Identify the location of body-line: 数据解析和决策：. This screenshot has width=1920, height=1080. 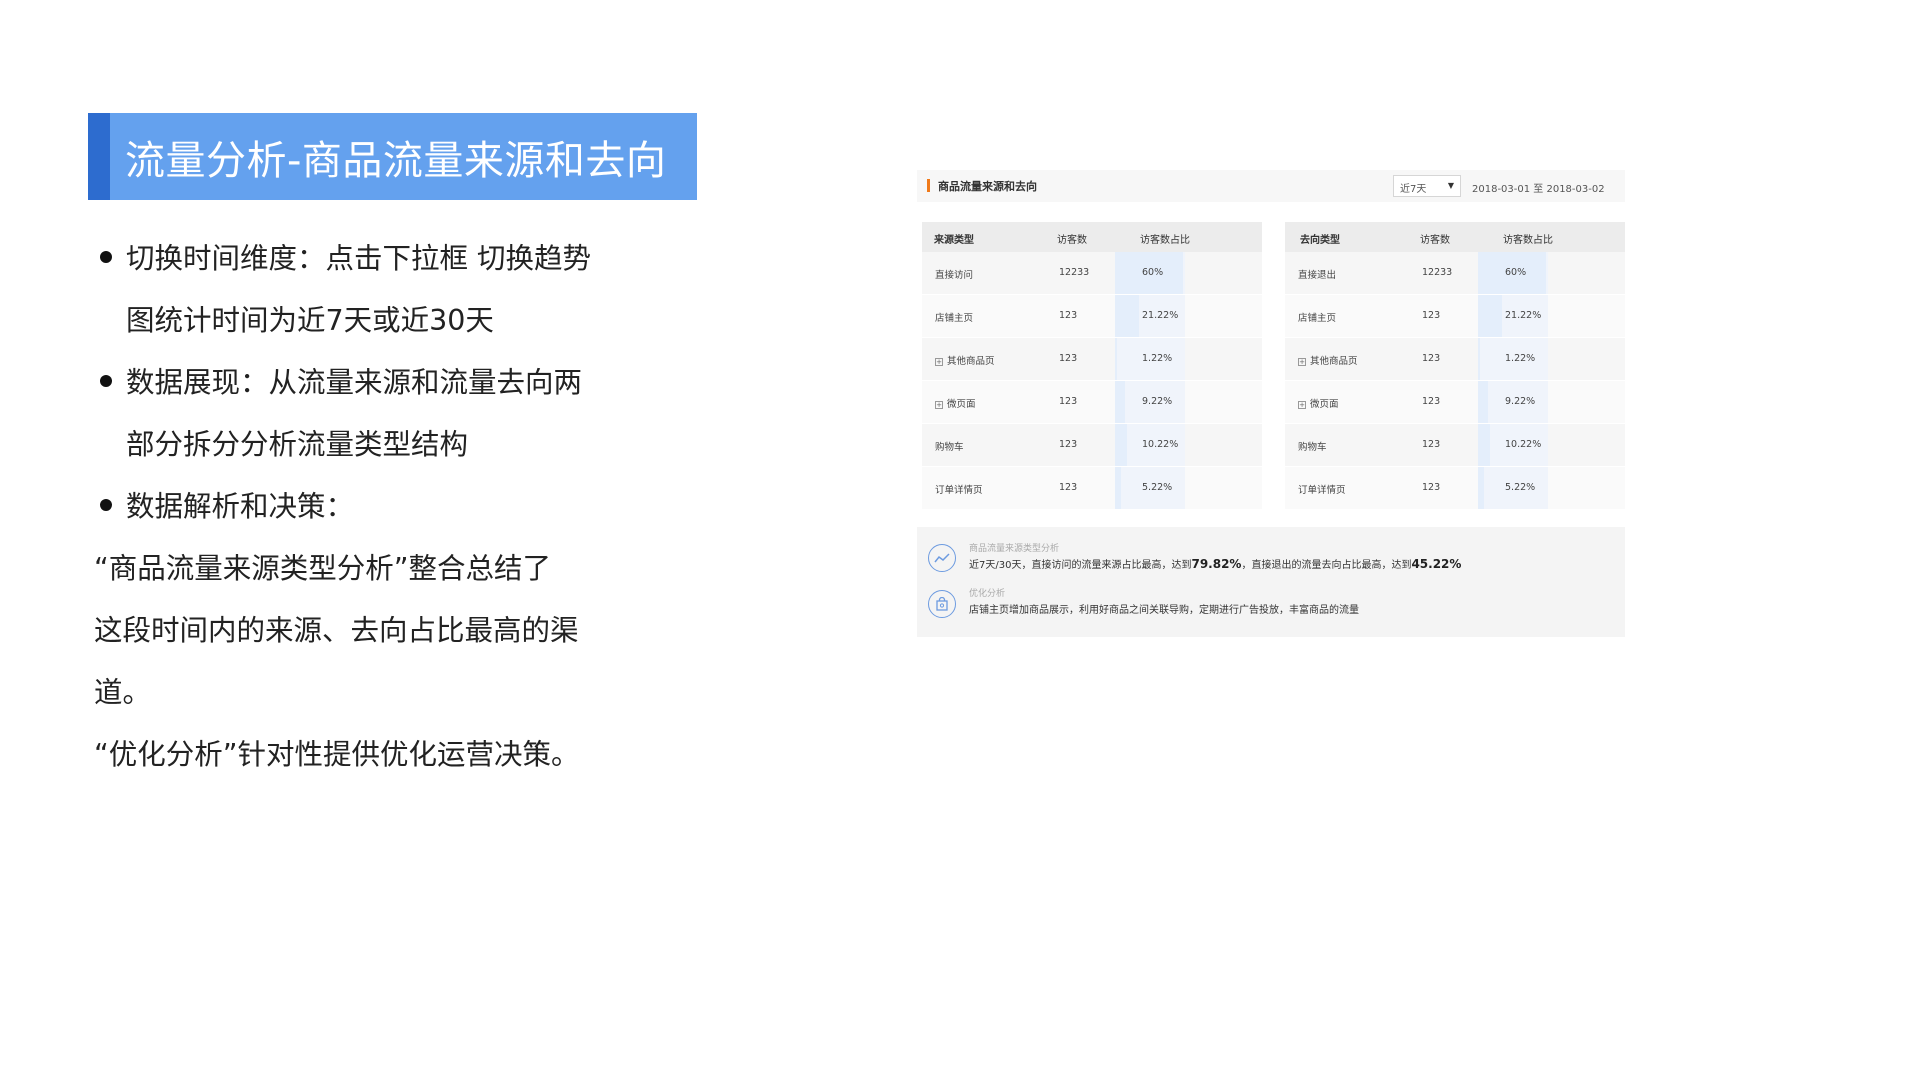
(240, 506).